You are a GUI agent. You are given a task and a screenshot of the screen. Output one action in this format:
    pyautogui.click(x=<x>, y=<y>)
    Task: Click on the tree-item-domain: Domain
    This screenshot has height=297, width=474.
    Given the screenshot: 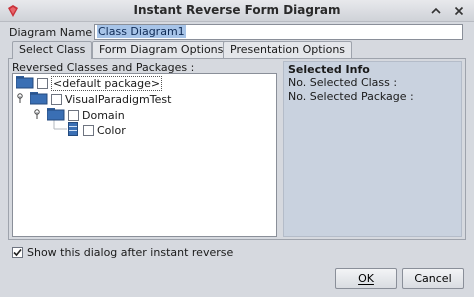 What is the action you would take?
    pyautogui.click(x=79, y=115)
    